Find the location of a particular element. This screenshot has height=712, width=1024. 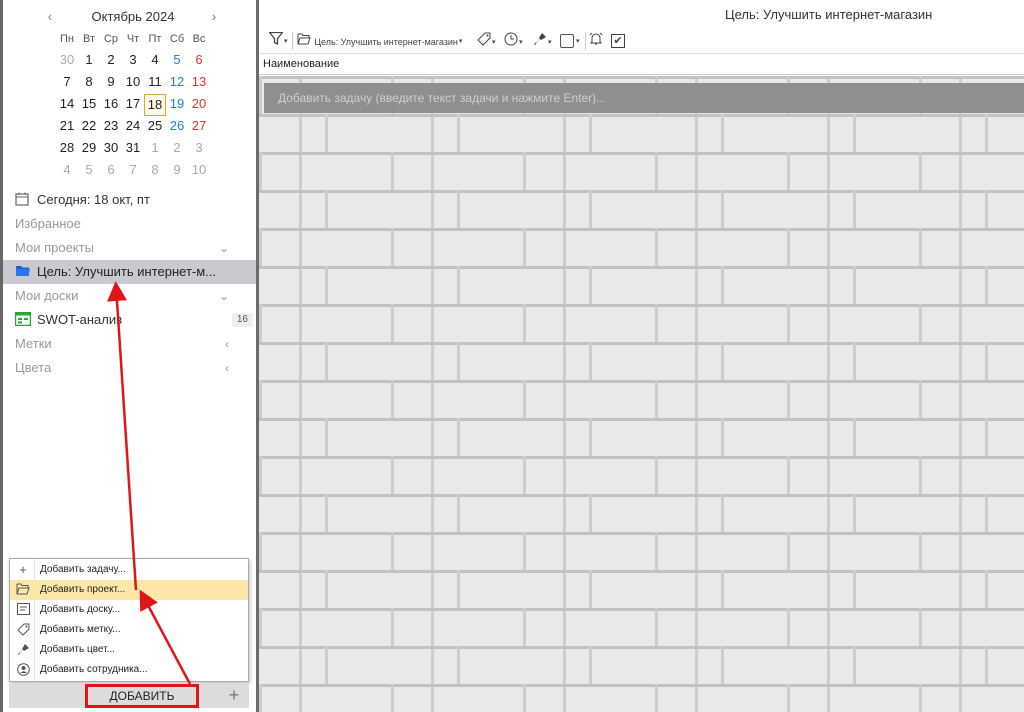

today-item: Сегодня: 18 окт, пт is located at coordinates (137, 200).